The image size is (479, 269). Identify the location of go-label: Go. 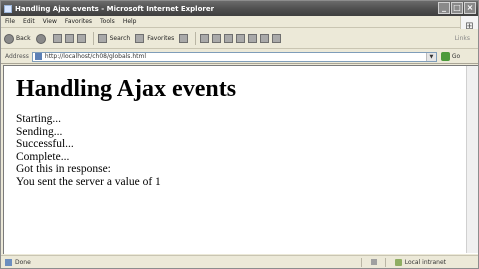
(456, 56).